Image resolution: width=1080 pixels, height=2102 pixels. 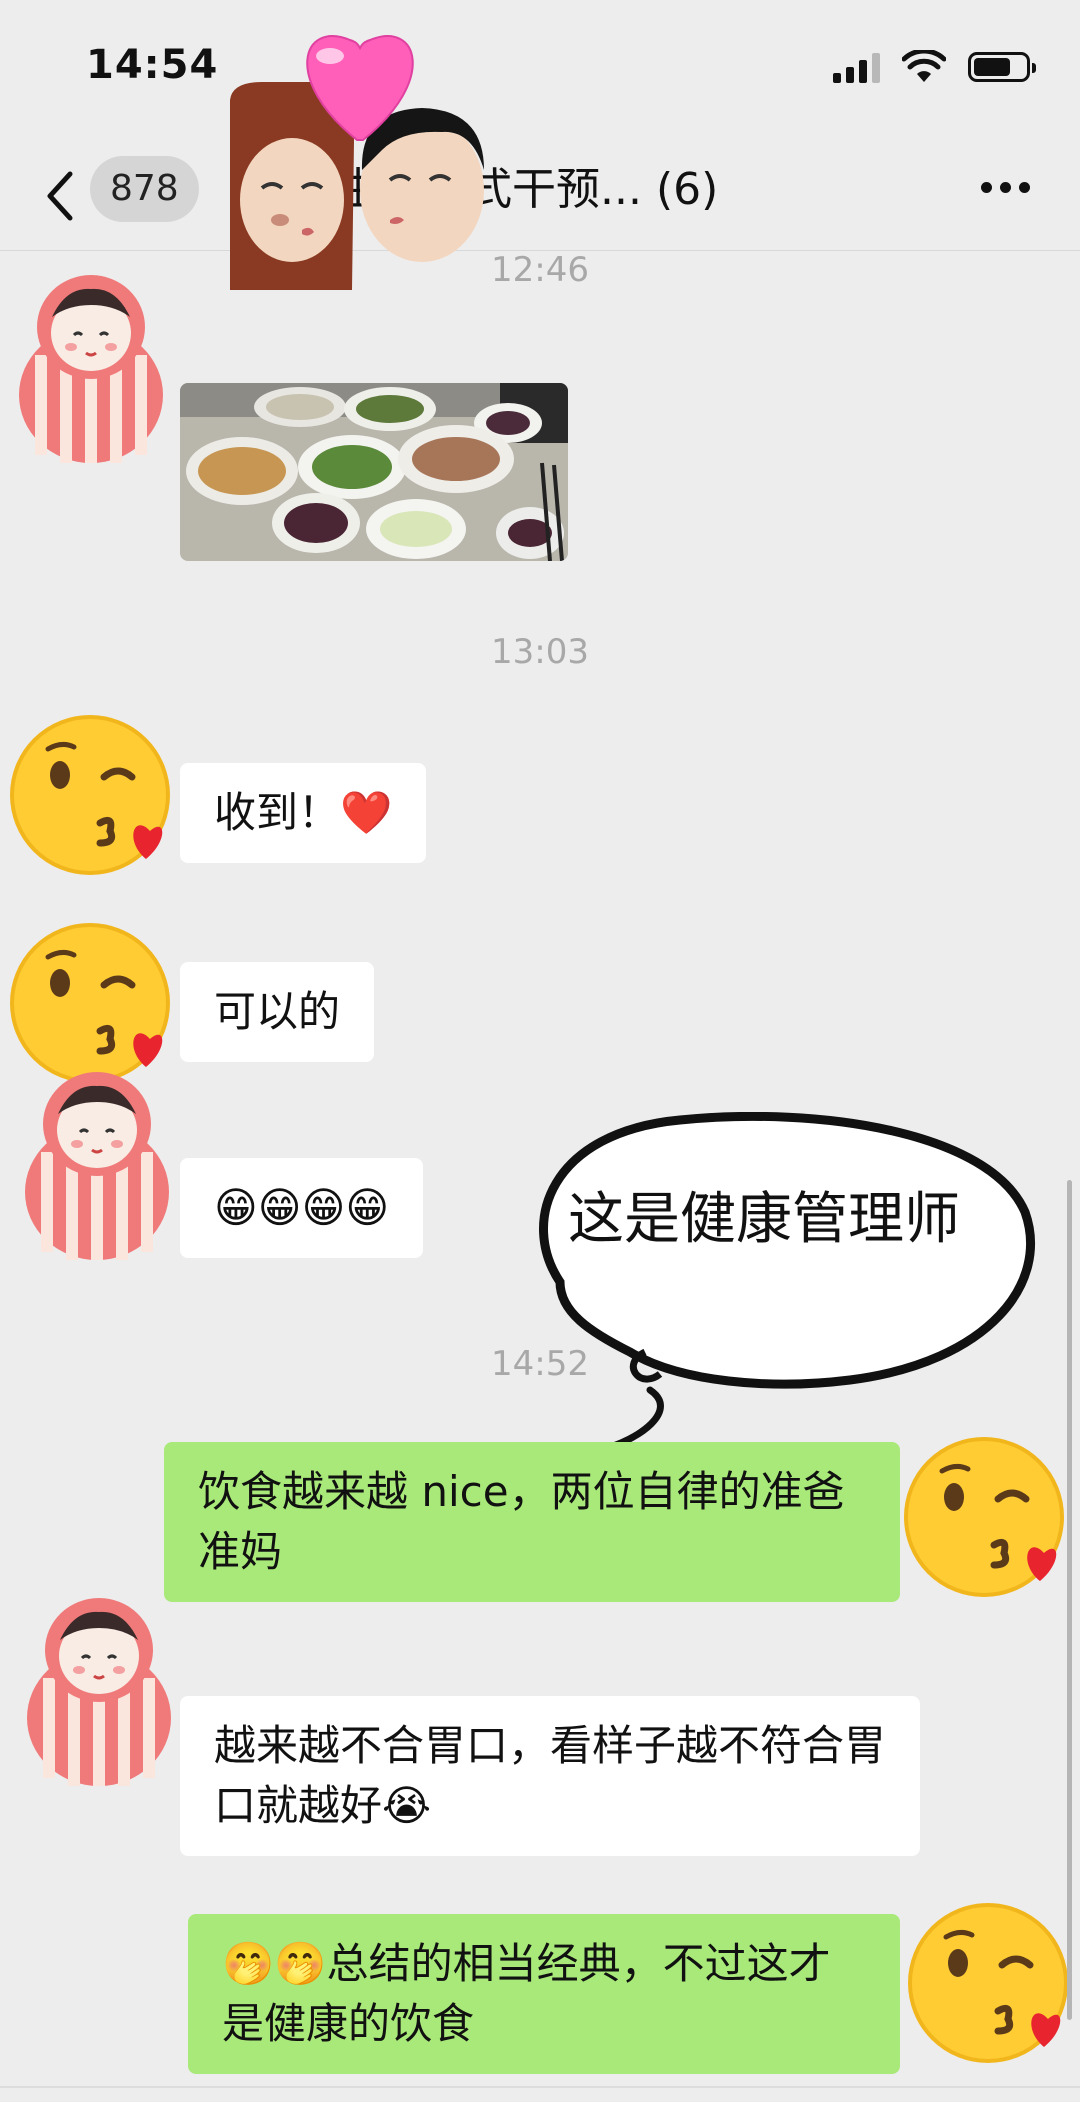 I want to click on back-chevron-icon, so click(x=65, y=196).